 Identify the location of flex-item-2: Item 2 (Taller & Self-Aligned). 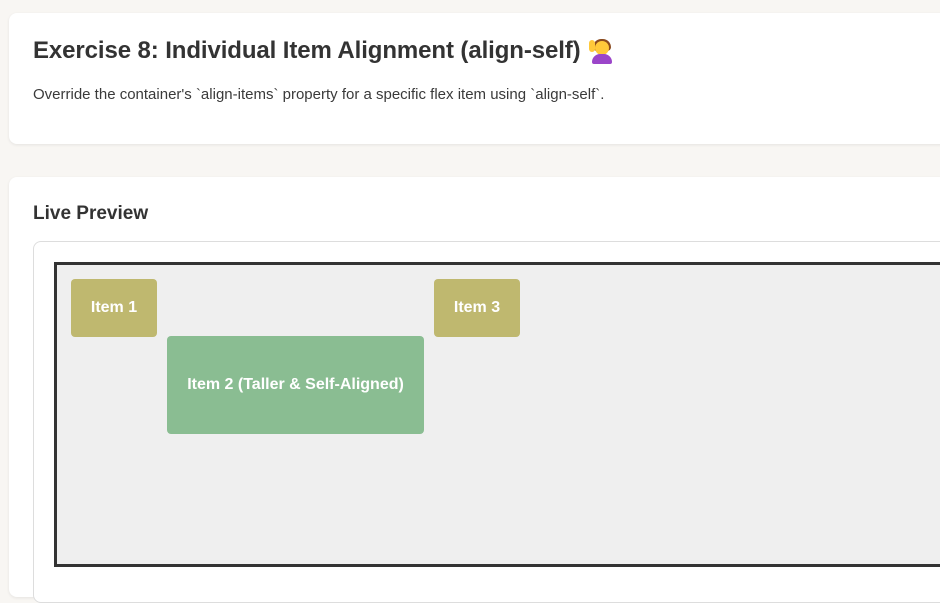
(295, 384).